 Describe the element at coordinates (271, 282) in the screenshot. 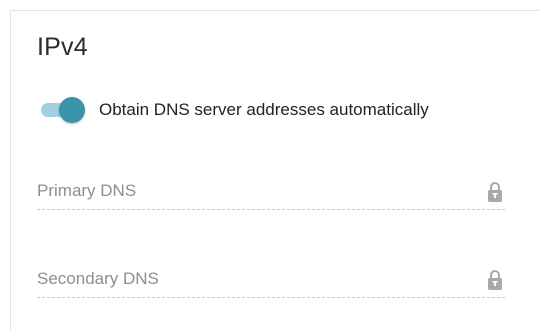

I see `secondary-dns-field: Secondary DNS` at that location.